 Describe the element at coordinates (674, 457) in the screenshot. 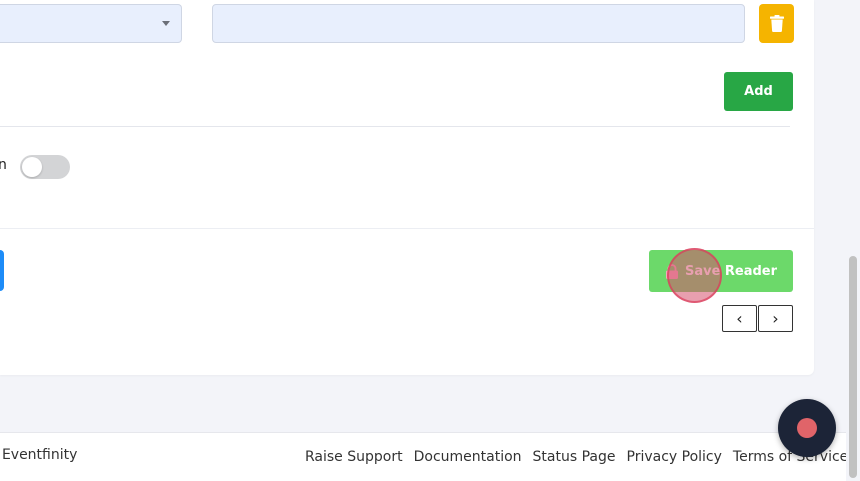

I see `footer-link-privacy-policy: Privacy Policy` at that location.